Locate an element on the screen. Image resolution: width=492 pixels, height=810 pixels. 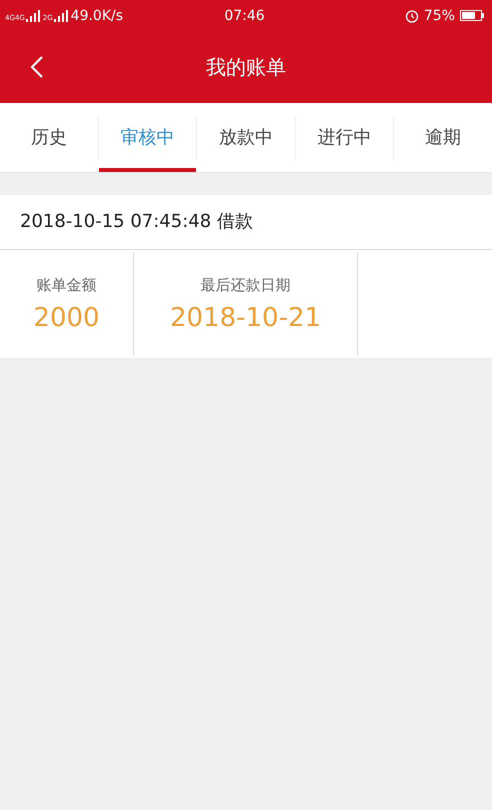
field-value: 2018-10-21 is located at coordinates (246, 317).